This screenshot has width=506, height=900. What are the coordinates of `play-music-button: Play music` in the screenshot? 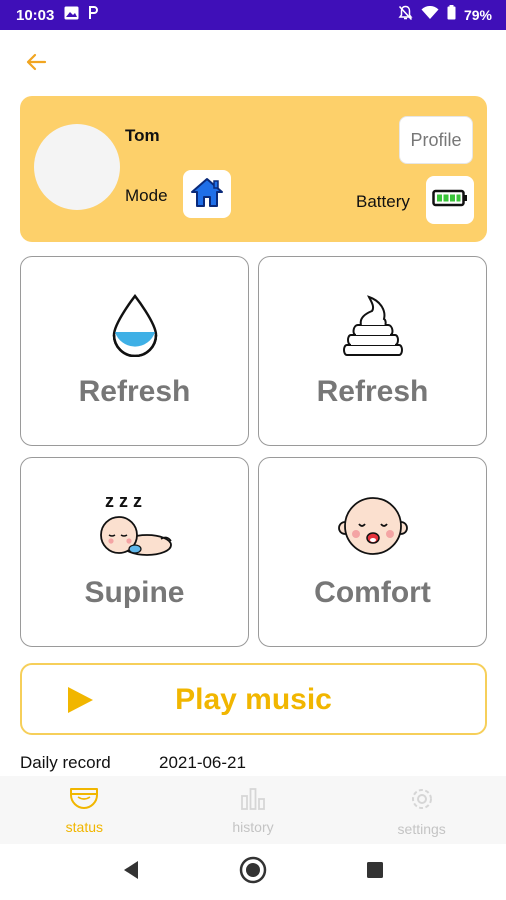 It's located at (253, 699).